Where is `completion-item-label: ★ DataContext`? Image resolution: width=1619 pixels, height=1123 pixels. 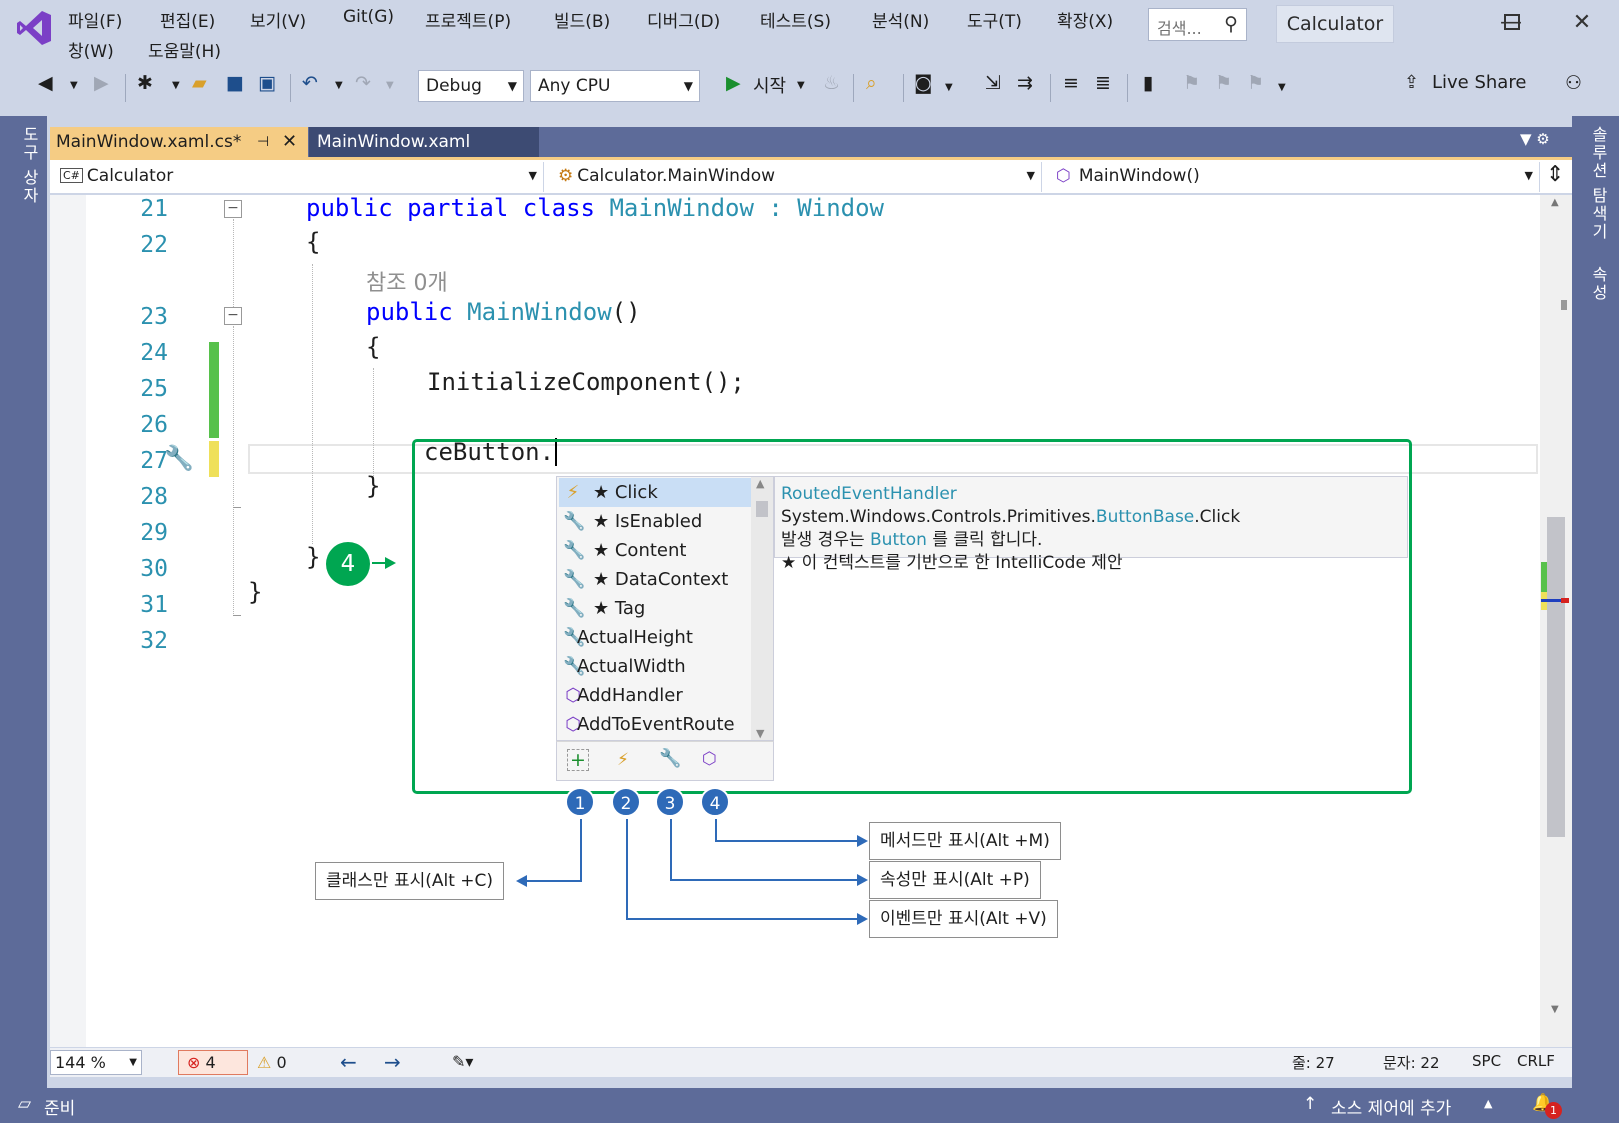 completion-item-label: ★ DataContext is located at coordinates (661, 579).